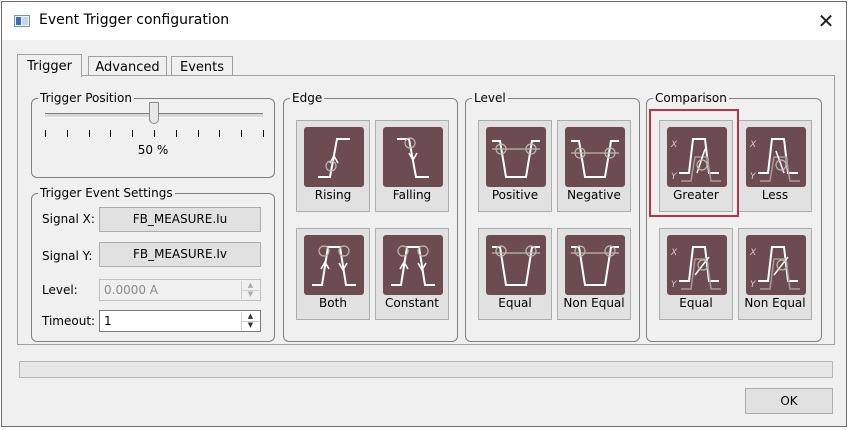 This screenshot has width=850, height=430. I want to click on edge-title: Edge, so click(307, 98).